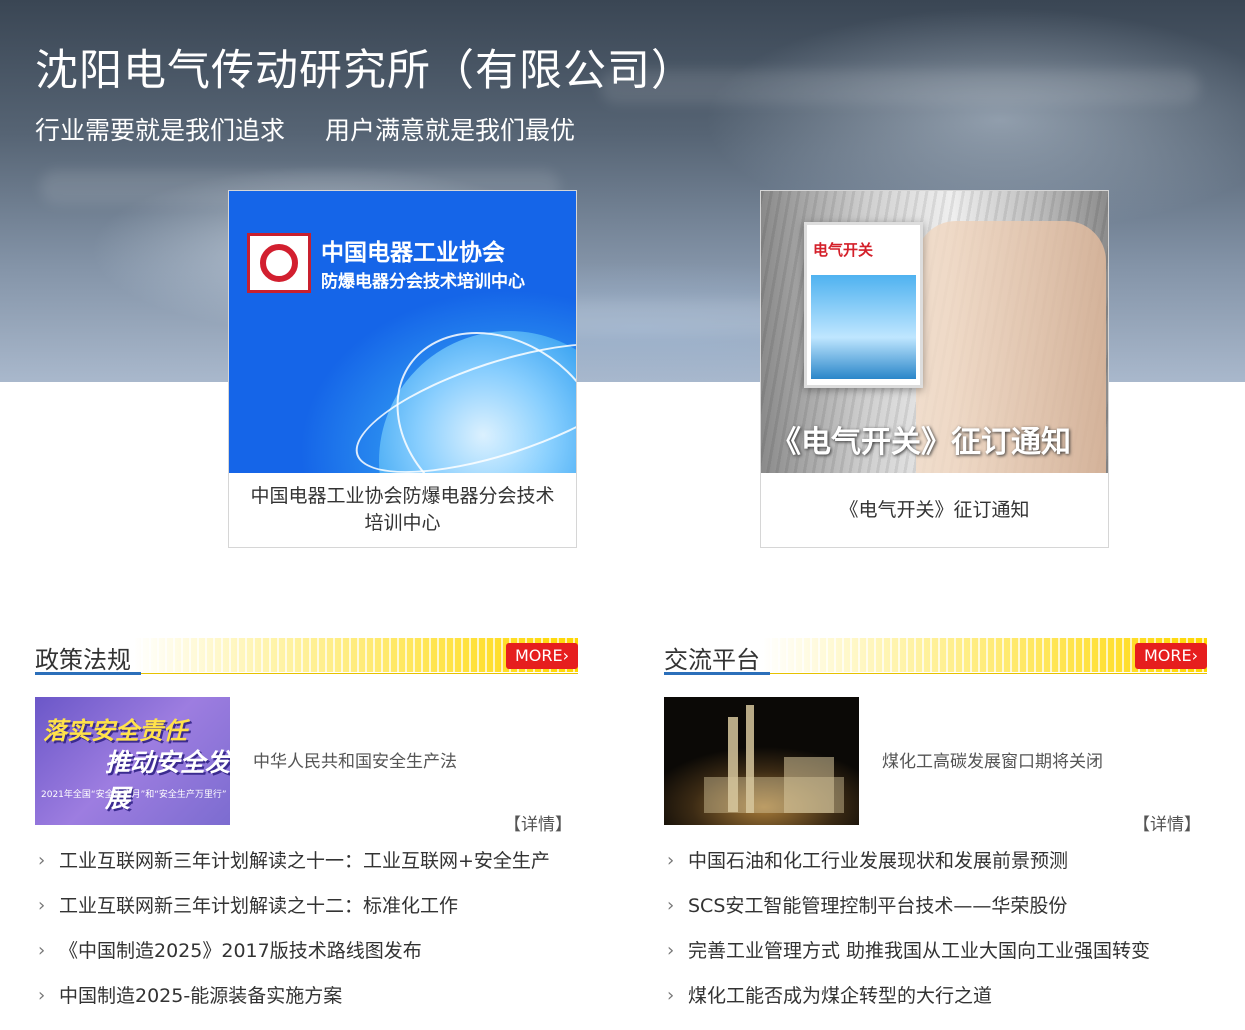 Image resolution: width=1245 pixels, height=1030 pixels. I want to click on site-title: 沈阳电气传动研究所（有限公司）, so click(365, 71).